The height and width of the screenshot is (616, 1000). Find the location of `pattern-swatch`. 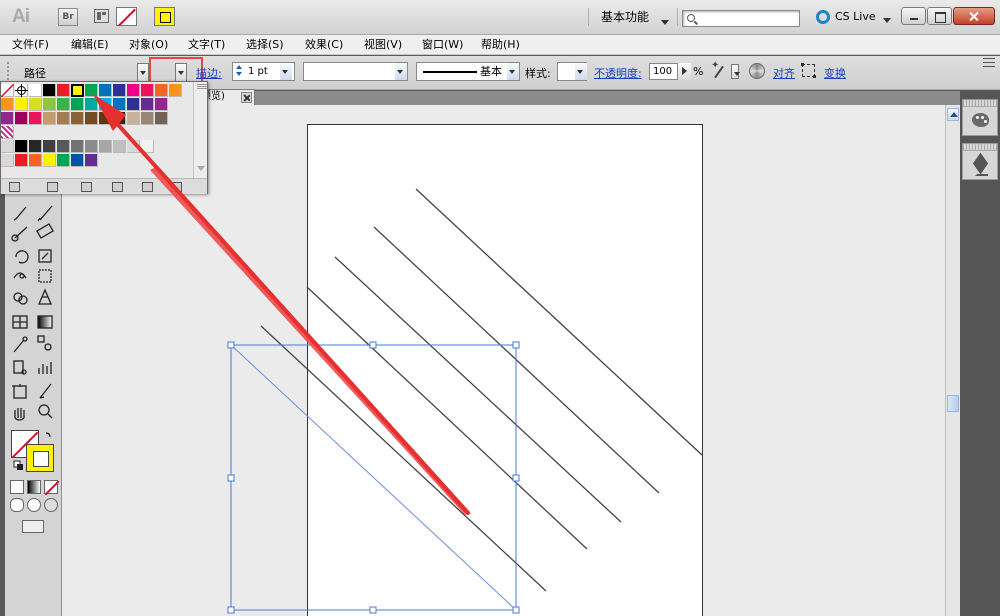

pattern-swatch is located at coordinates (7, 132).